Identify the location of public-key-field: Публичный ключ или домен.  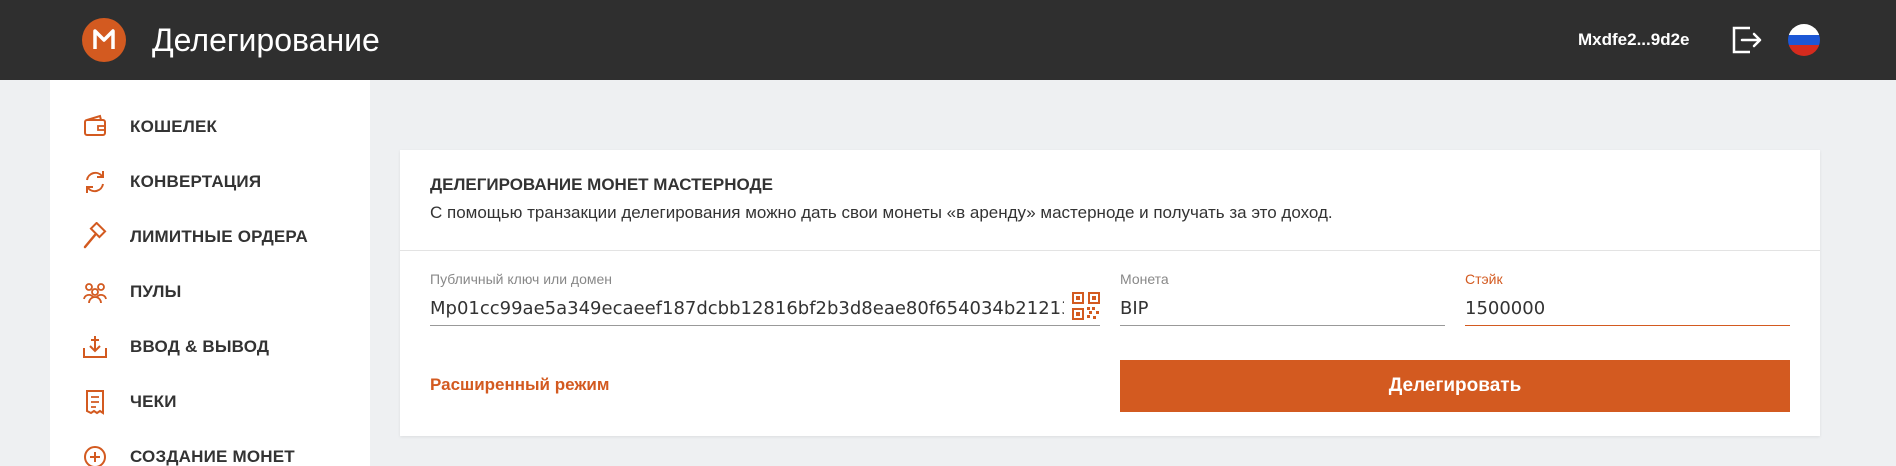
(765, 300).